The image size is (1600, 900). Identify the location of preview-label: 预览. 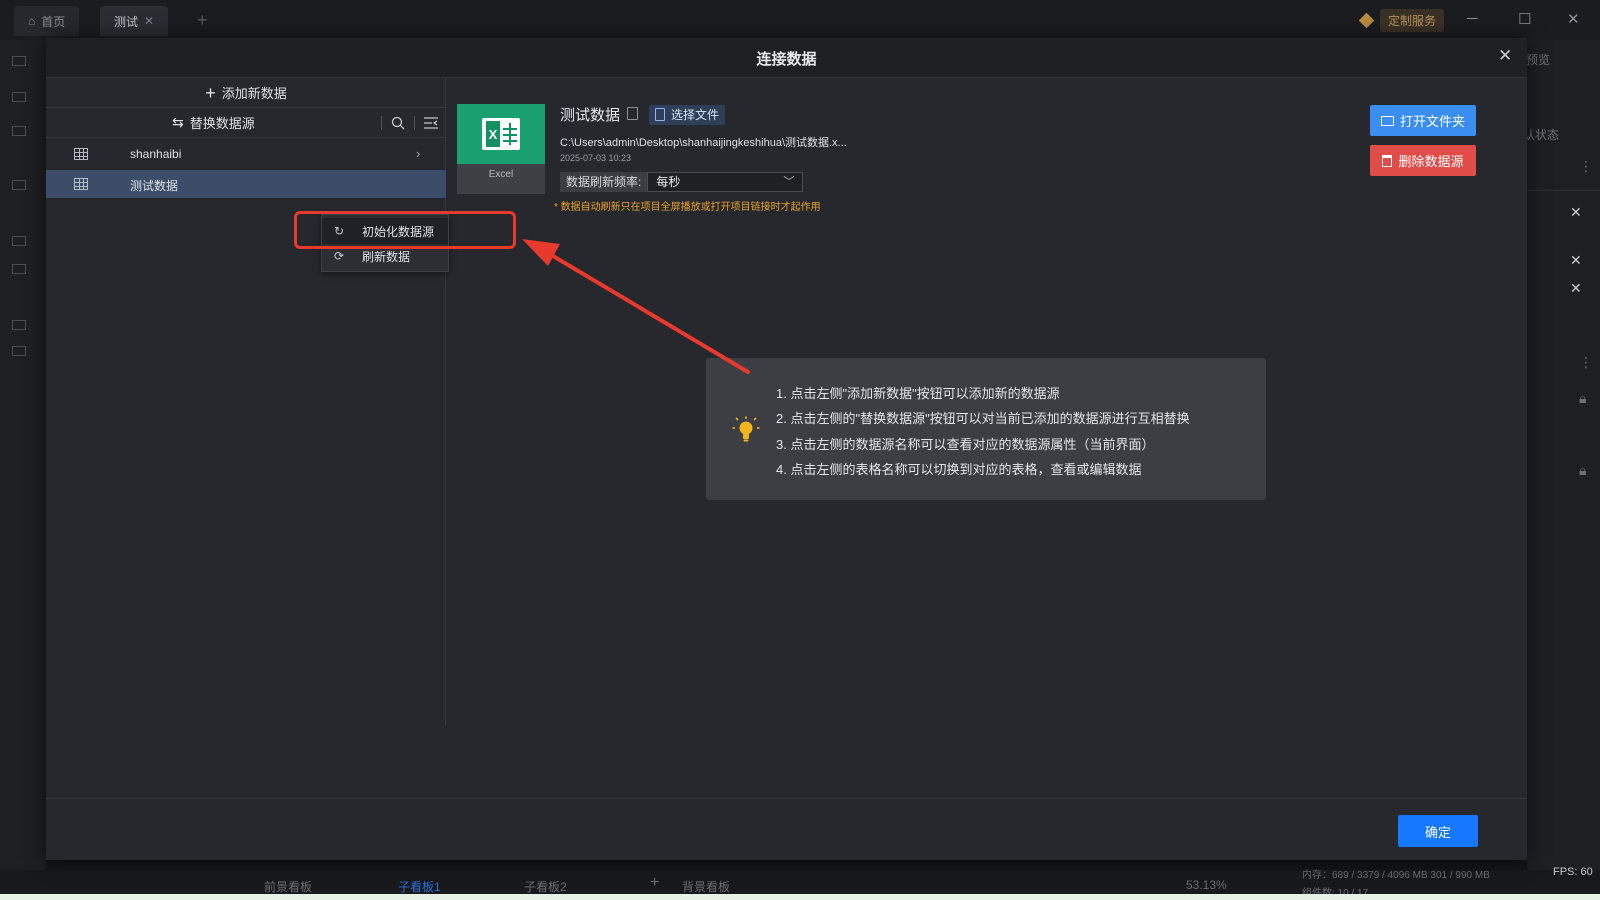
(1538, 59).